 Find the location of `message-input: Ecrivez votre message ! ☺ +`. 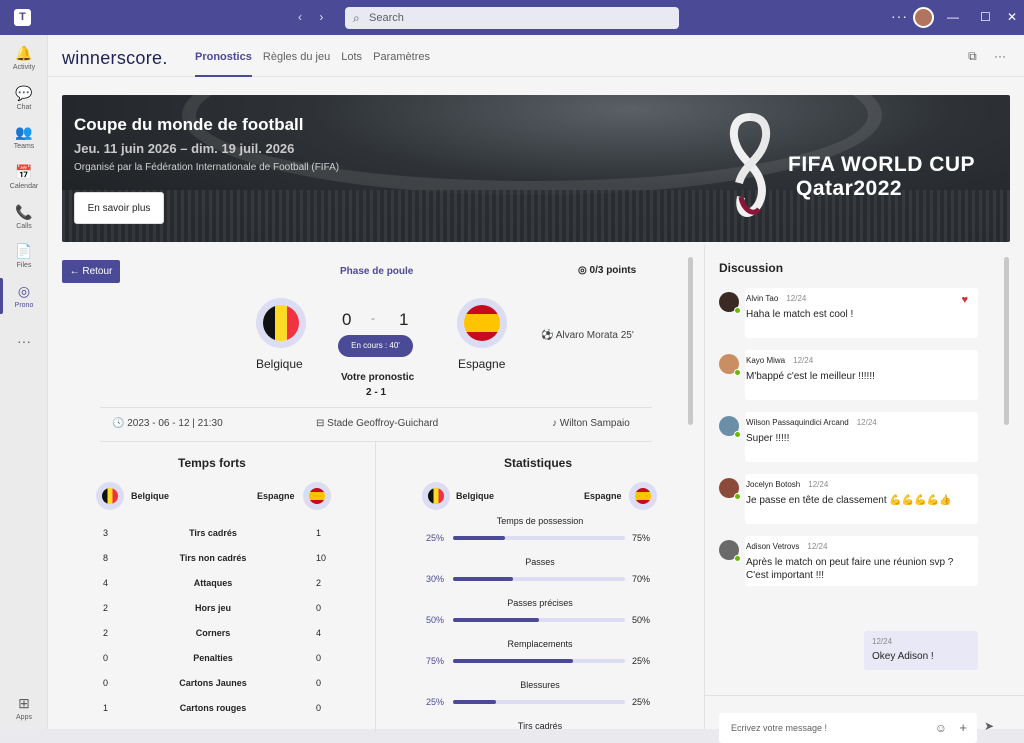

message-input: Ecrivez votre message ! ☺ + is located at coordinates (848, 728).